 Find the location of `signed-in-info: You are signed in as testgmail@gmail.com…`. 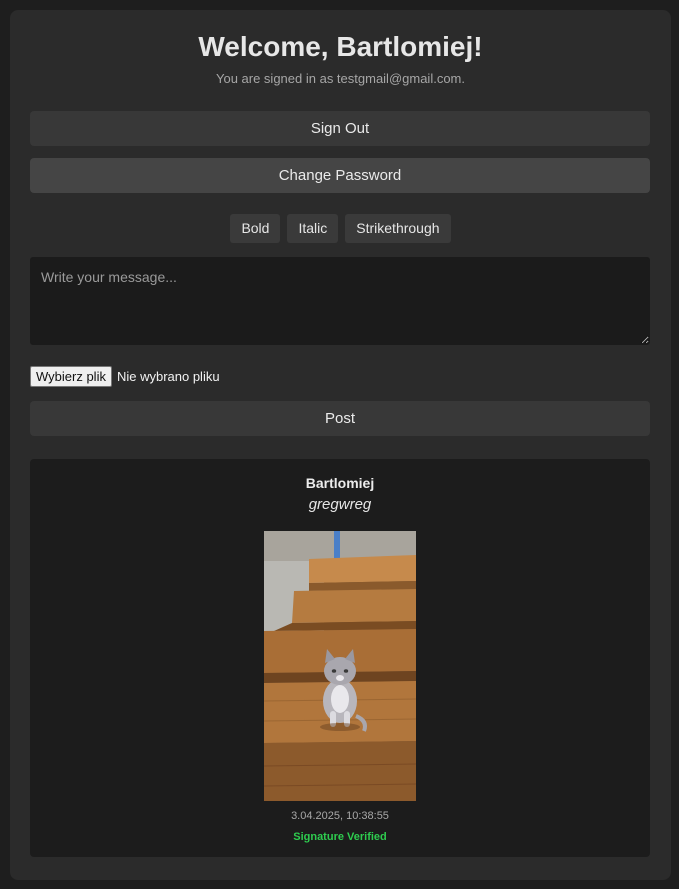

signed-in-info: You are signed in as testgmail@gmail.com… is located at coordinates (340, 78).